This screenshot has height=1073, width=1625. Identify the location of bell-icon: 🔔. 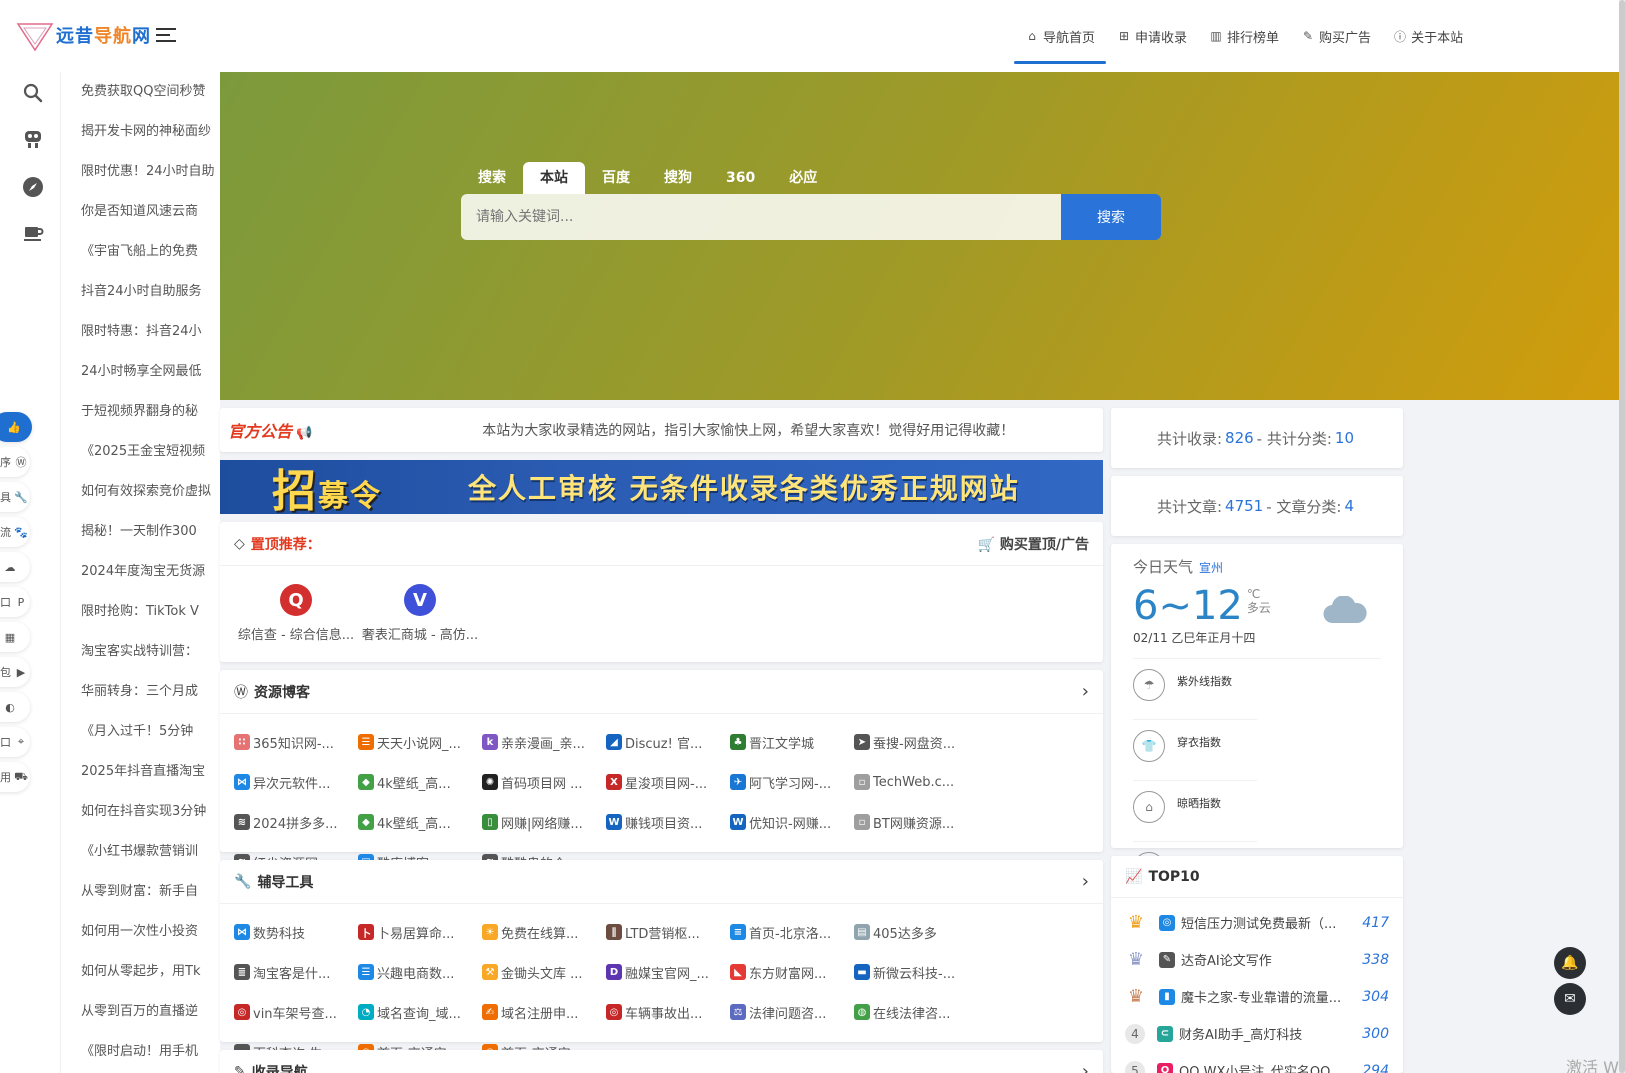
(1570, 963).